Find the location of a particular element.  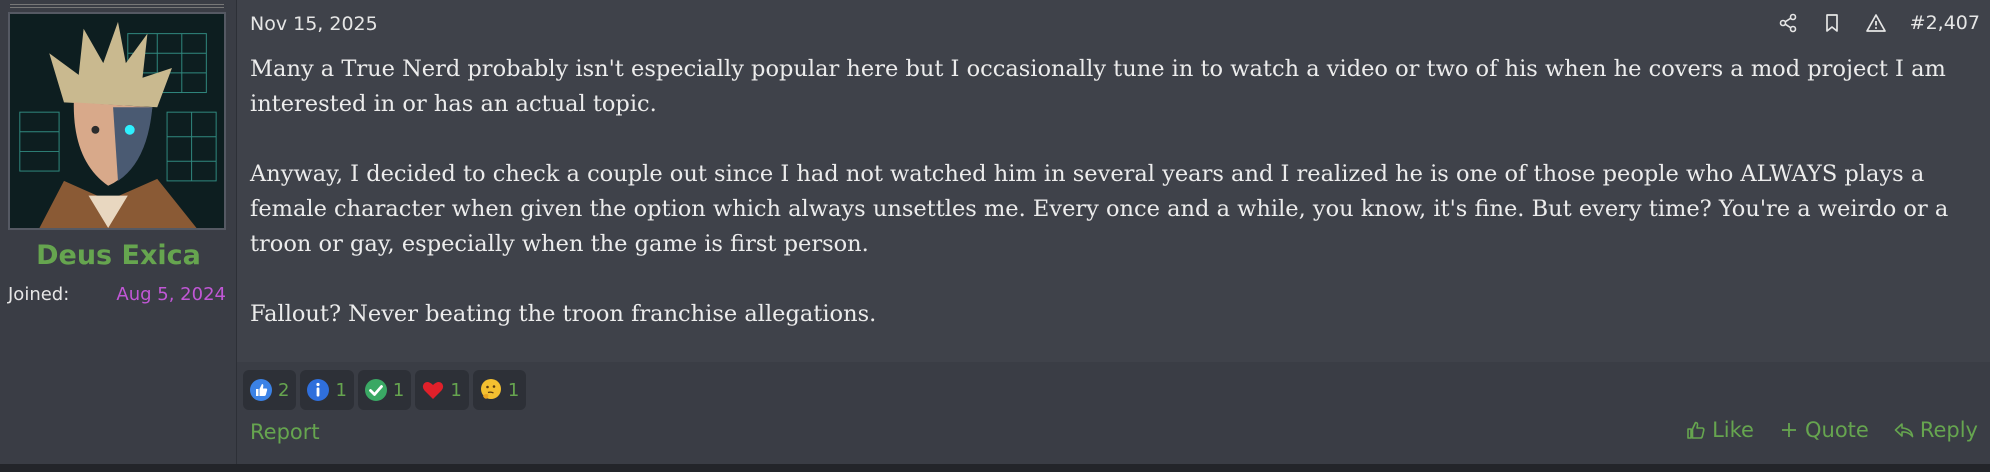

like-button: Like is located at coordinates (1719, 430).